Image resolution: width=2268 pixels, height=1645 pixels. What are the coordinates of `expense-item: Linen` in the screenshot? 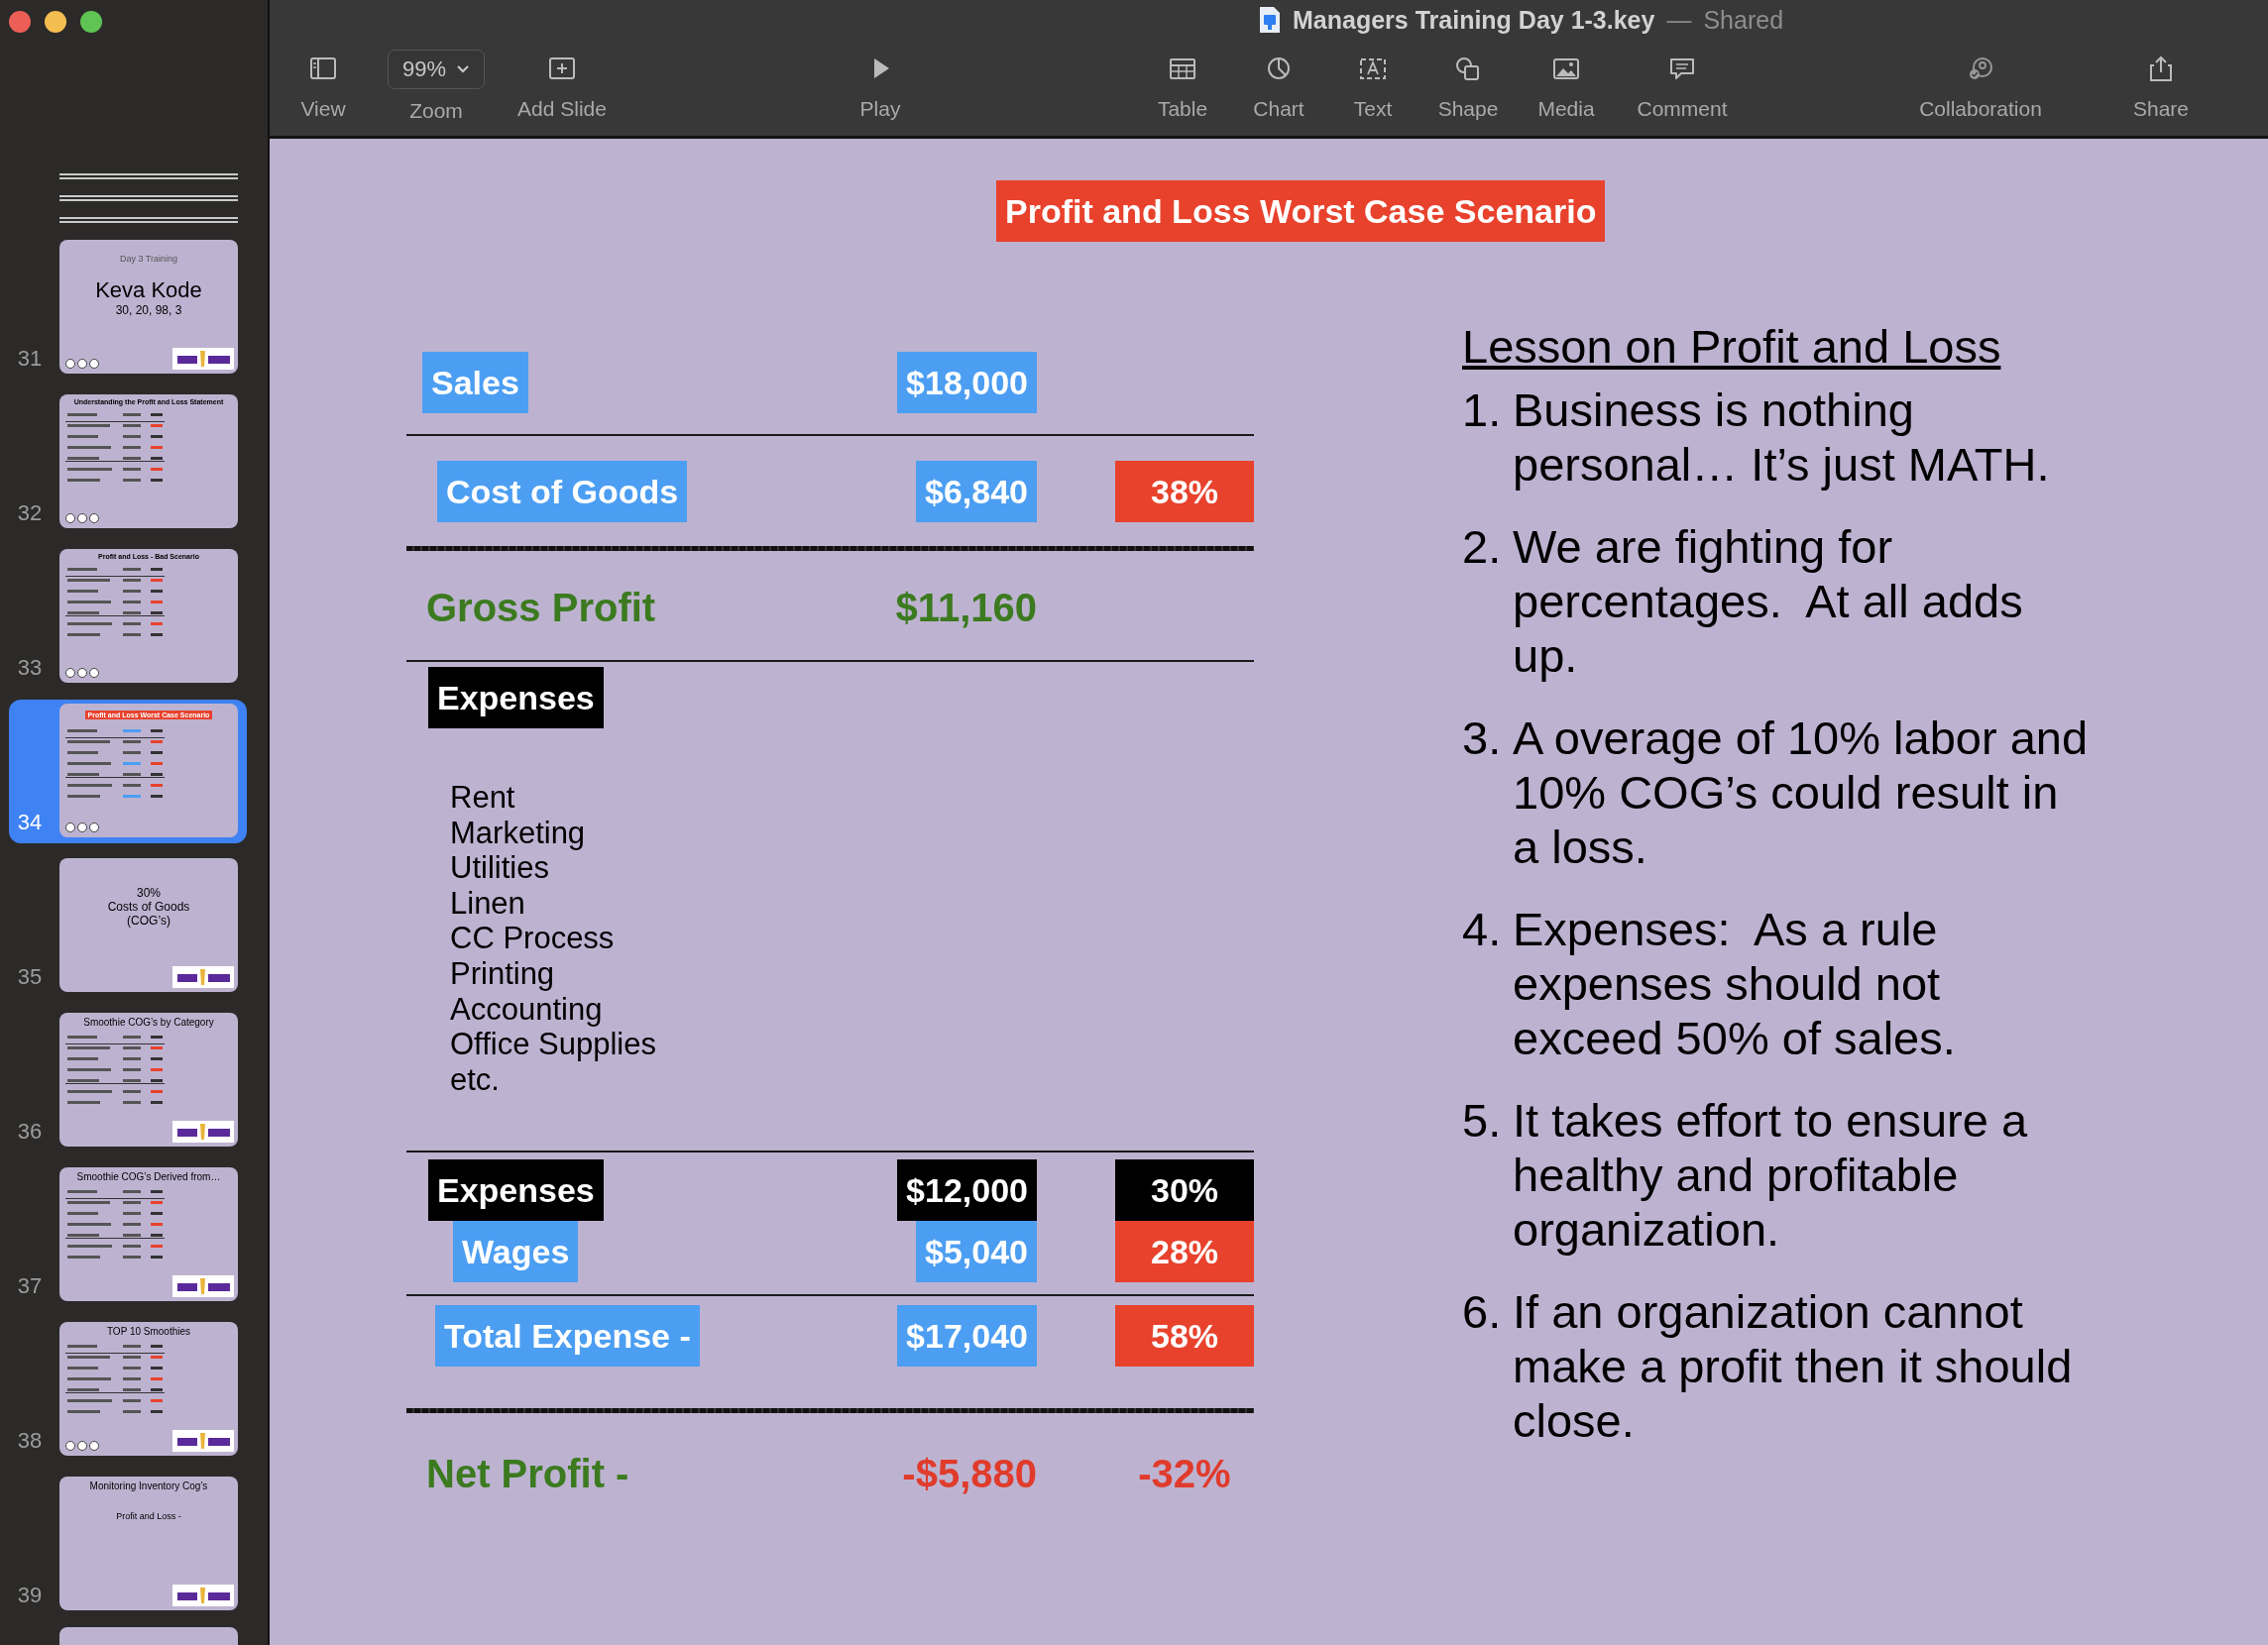 It's located at (488, 903).